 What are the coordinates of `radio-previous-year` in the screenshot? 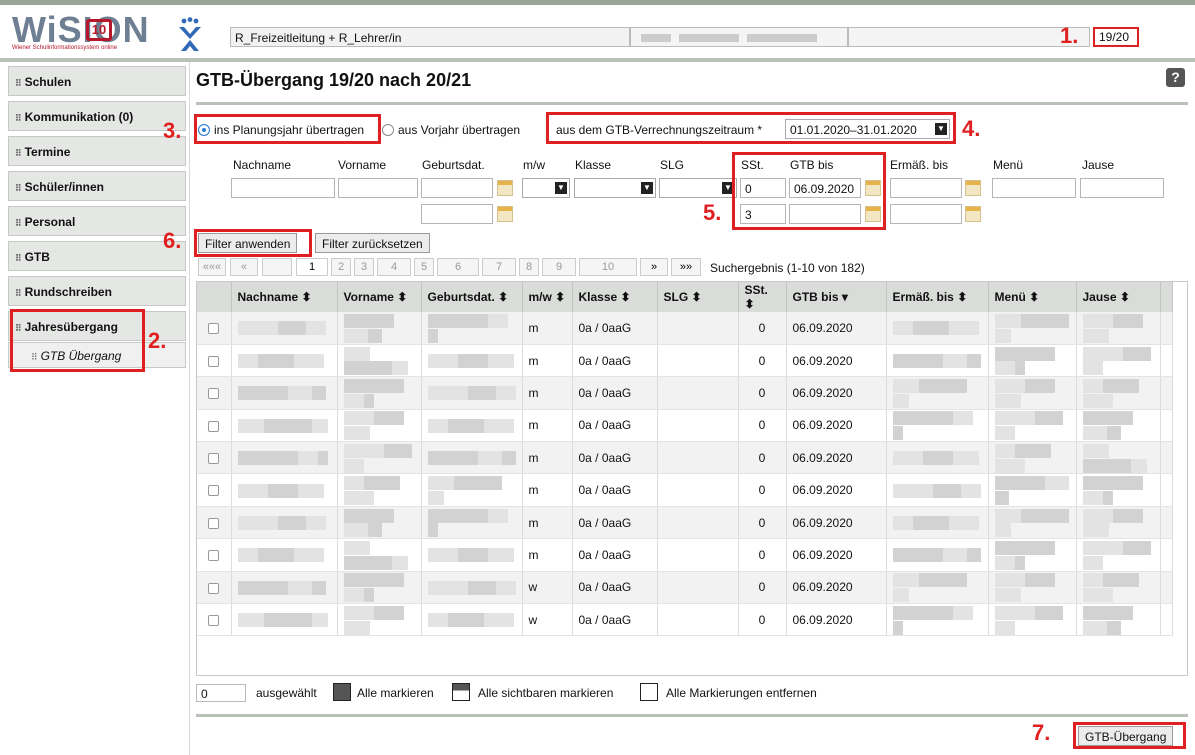 It's located at (388, 130).